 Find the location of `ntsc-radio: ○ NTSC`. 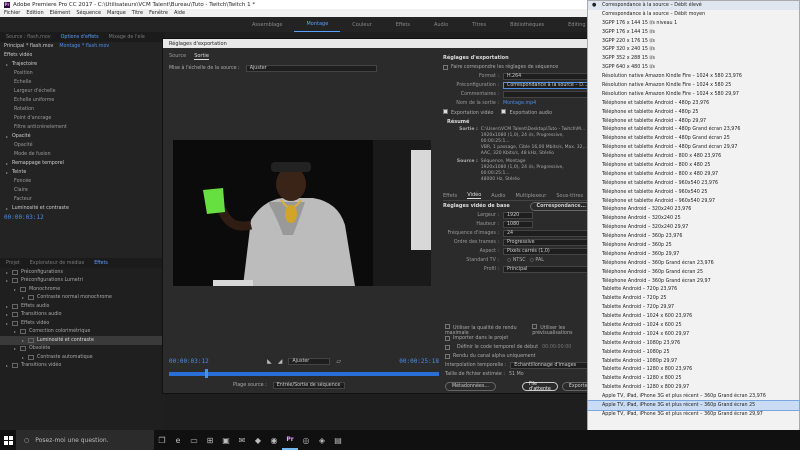

ntsc-radio: ○ NTSC is located at coordinates (516, 260).